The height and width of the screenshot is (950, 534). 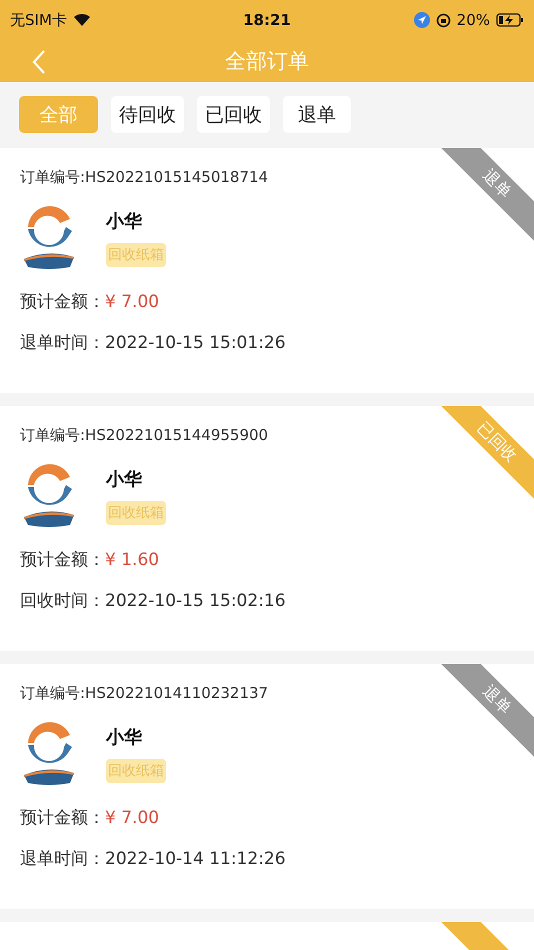 What do you see at coordinates (195, 859) in the screenshot?
I see `time-value: 2022-10-14 11:12:26` at bounding box center [195, 859].